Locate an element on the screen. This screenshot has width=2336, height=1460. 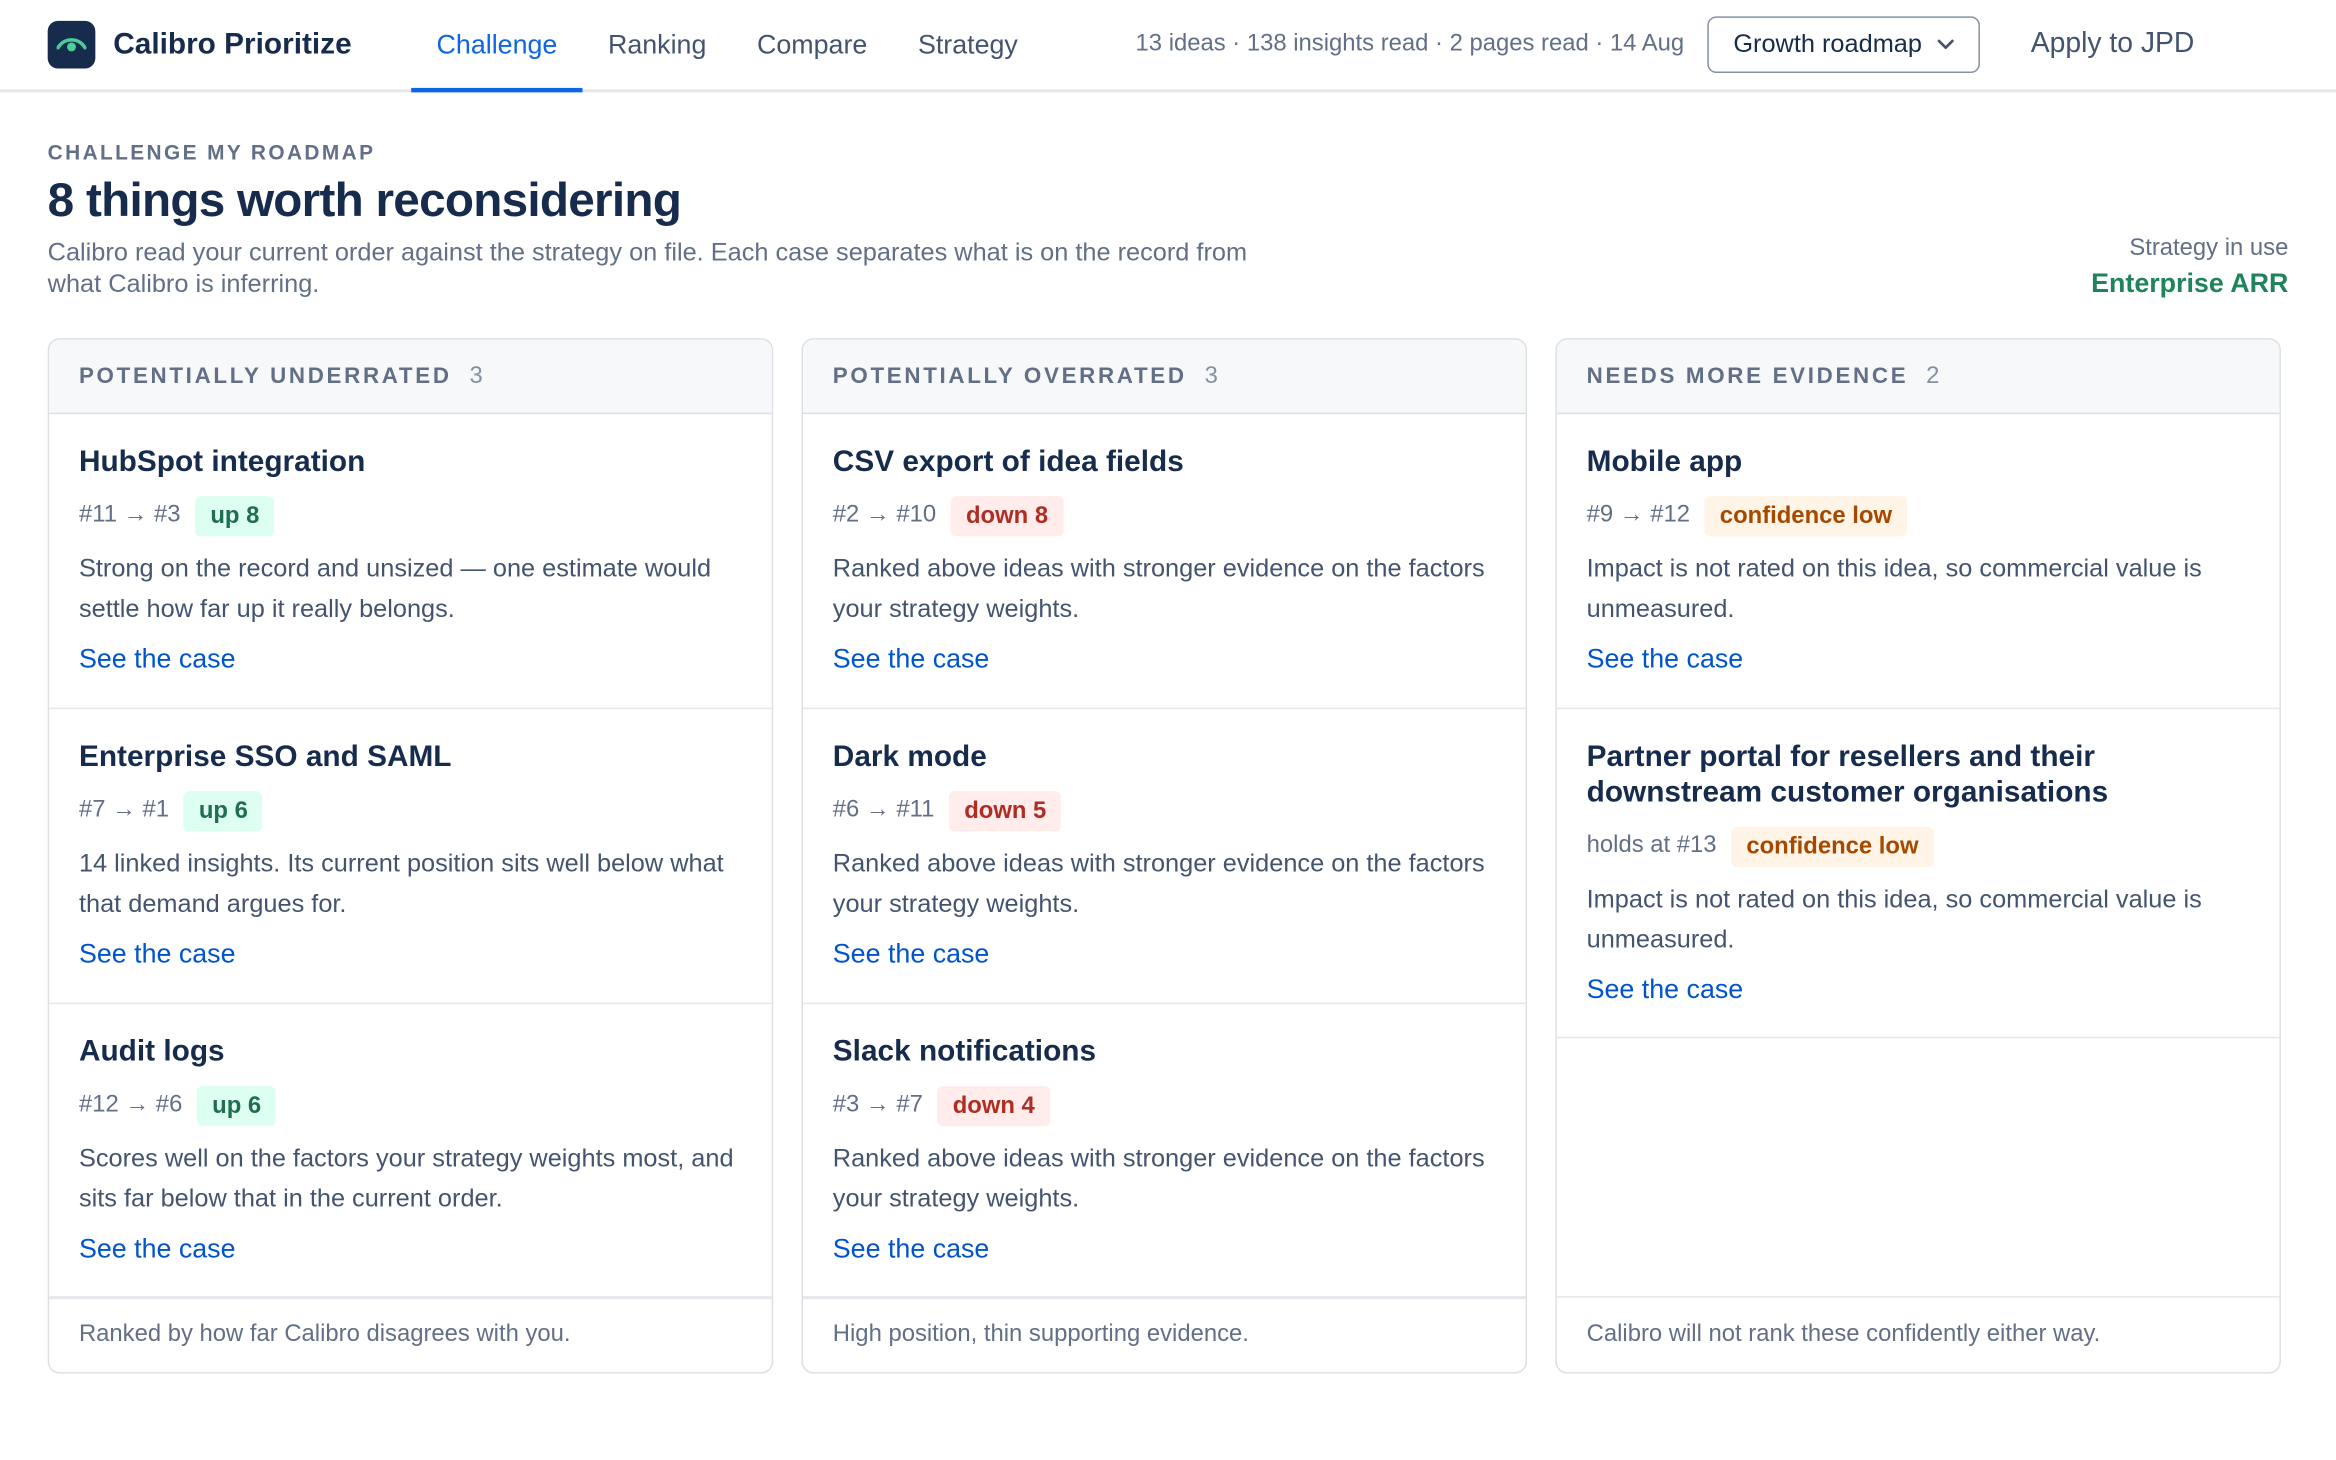
tab-challenge: Challenge is located at coordinates (497, 46).